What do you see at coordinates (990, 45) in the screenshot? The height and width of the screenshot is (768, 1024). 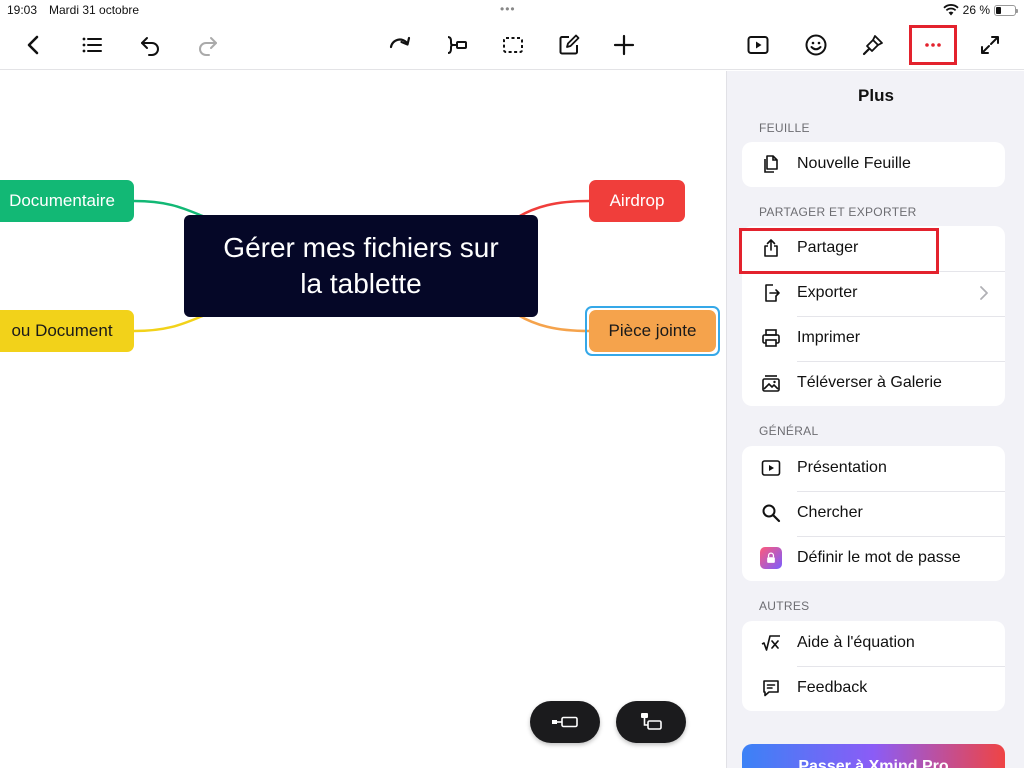 I see `fullscreen-icon` at bounding box center [990, 45].